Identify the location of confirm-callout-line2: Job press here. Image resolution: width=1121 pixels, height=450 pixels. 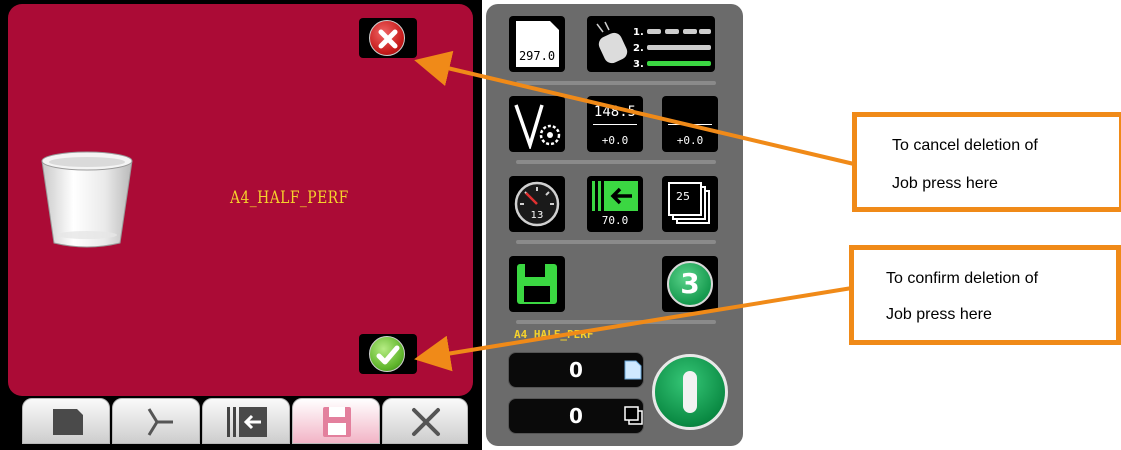
(939, 314).